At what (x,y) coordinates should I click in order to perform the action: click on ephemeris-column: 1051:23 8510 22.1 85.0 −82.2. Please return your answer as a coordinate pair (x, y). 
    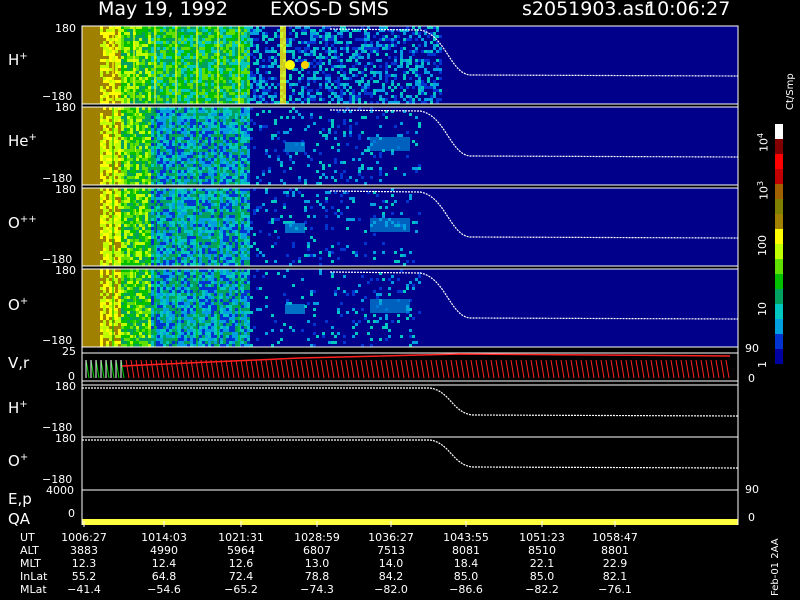
    Looking at the image, I should click on (542, 563).